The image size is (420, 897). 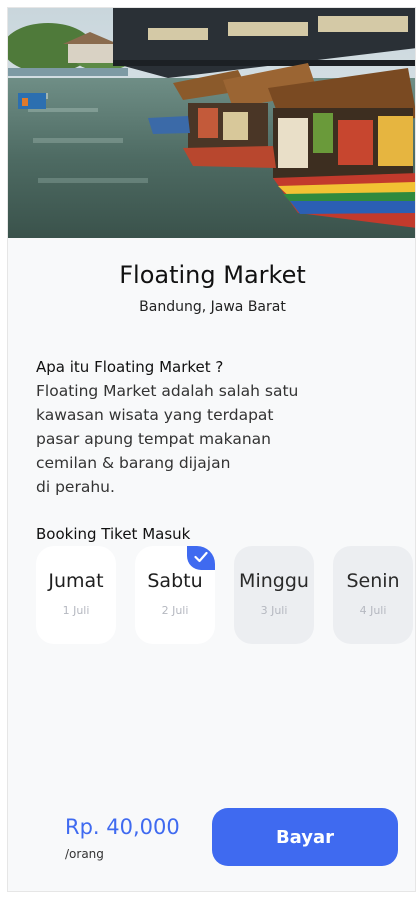 I want to click on day-card-senin: Senin 4 Juli, so click(x=373, y=595).